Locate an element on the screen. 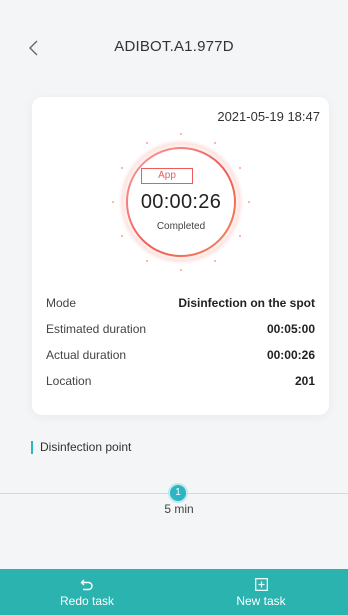  info-row-location: Location 201 is located at coordinates (180, 381).